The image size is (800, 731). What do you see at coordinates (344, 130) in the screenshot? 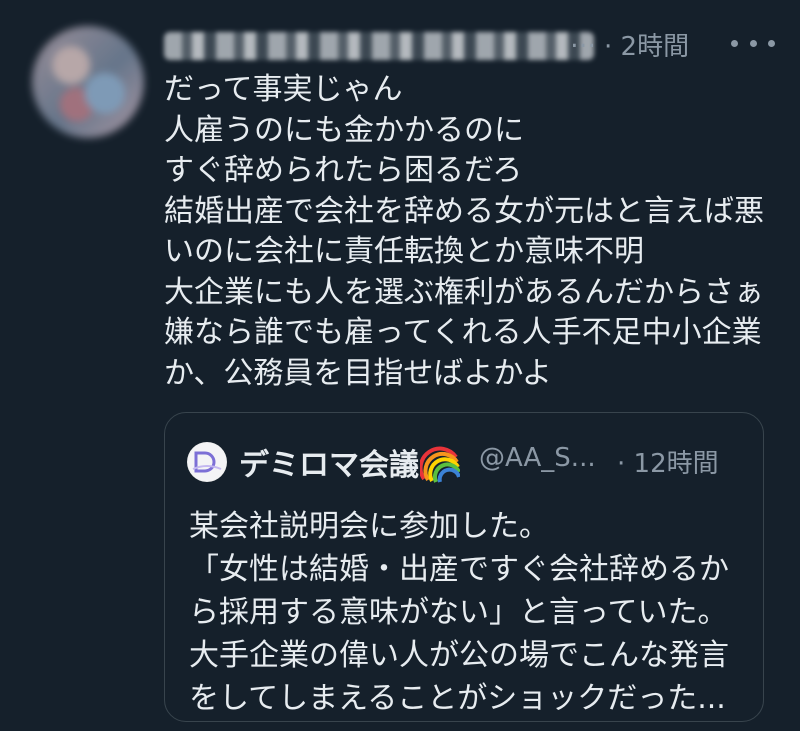
I see `tweet-line: 人雇うのにも金かかるのに` at bounding box center [344, 130].